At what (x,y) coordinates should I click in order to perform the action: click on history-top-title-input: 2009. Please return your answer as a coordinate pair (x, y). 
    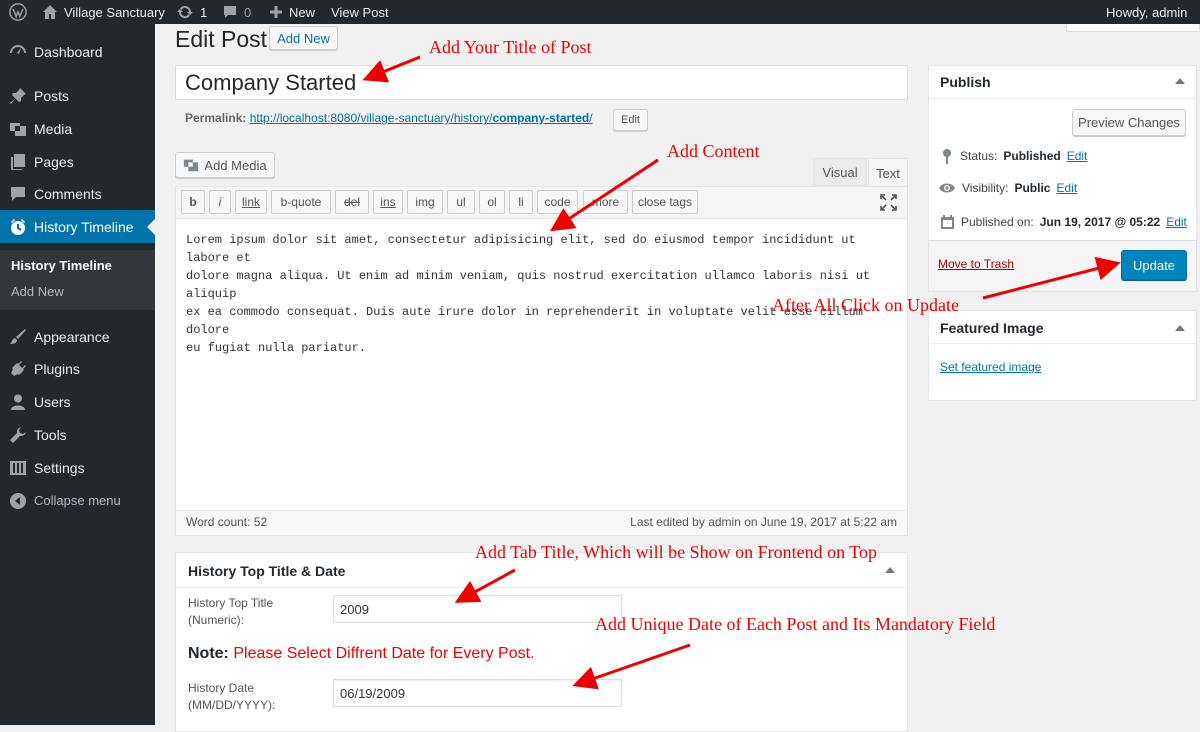
    Looking at the image, I should click on (477, 609).